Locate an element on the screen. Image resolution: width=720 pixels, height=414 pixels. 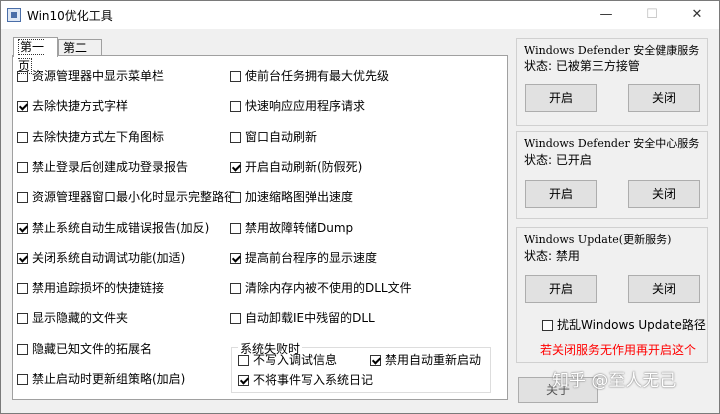
watermark: 知乎 @至人无己 is located at coordinates (614, 381).